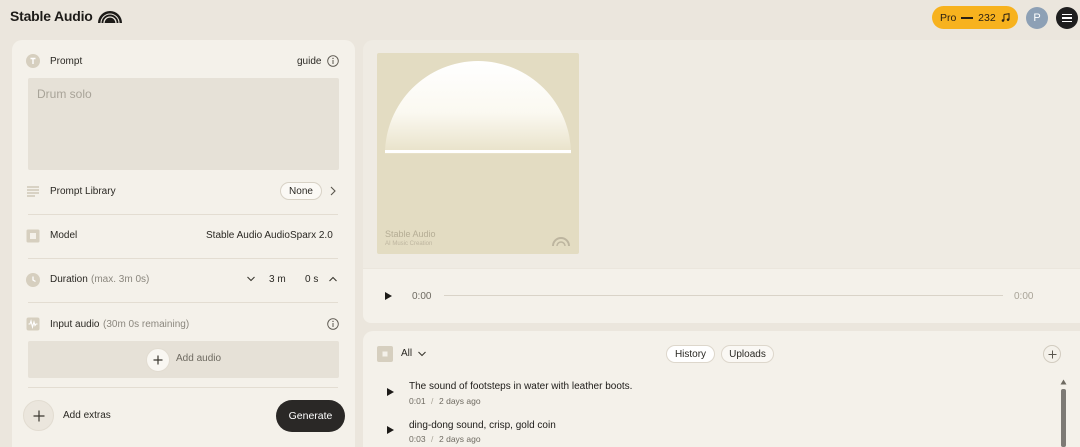  What do you see at coordinates (406, 353) in the screenshot?
I see `library-filter: All` at bounding box center [406, 353].